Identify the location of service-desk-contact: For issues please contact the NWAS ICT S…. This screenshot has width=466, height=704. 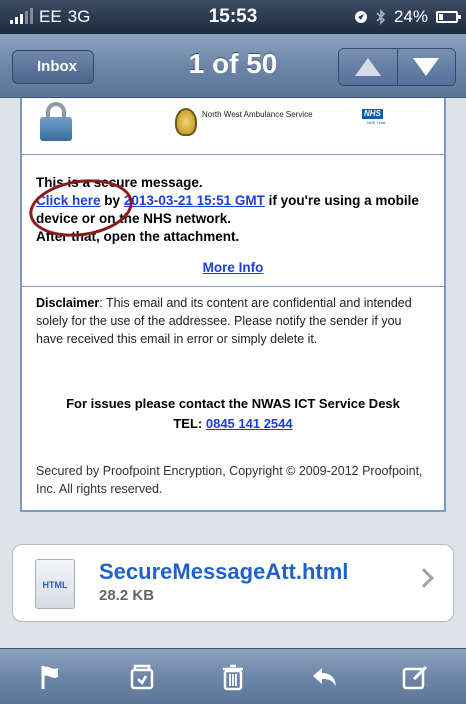
(233, 414).